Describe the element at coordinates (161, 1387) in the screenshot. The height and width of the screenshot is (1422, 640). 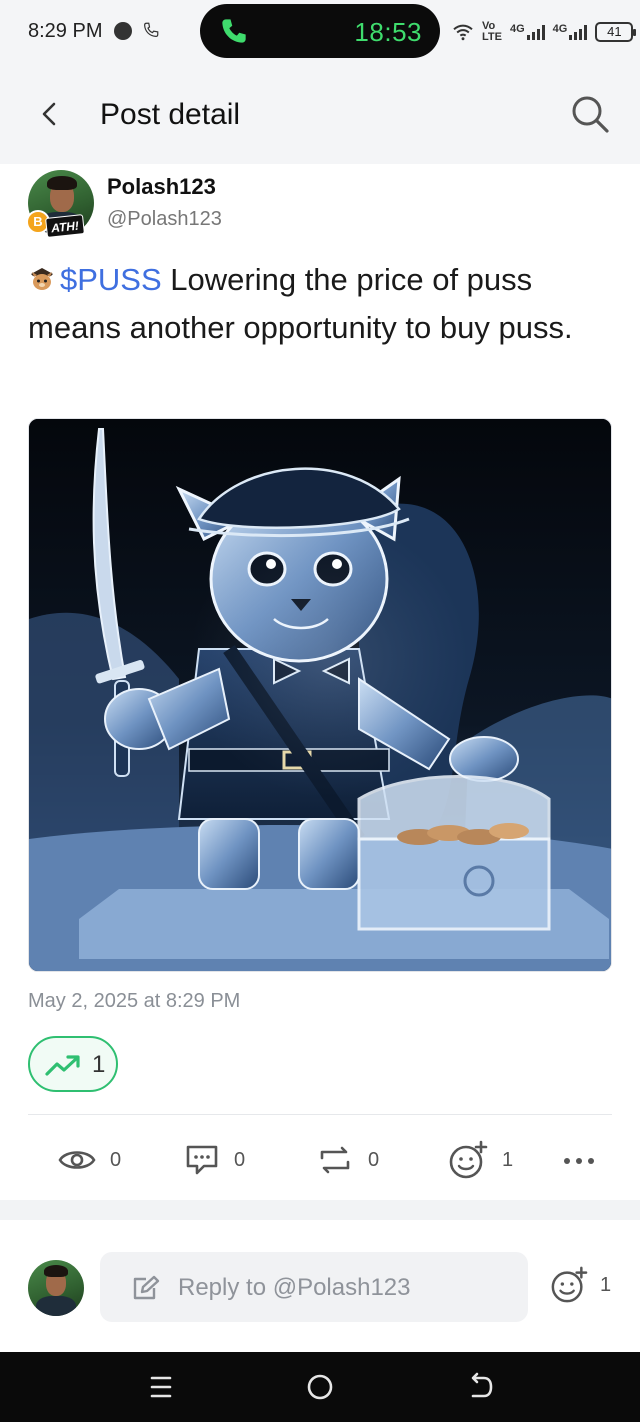
I see `recent-apps-icon` at that location.